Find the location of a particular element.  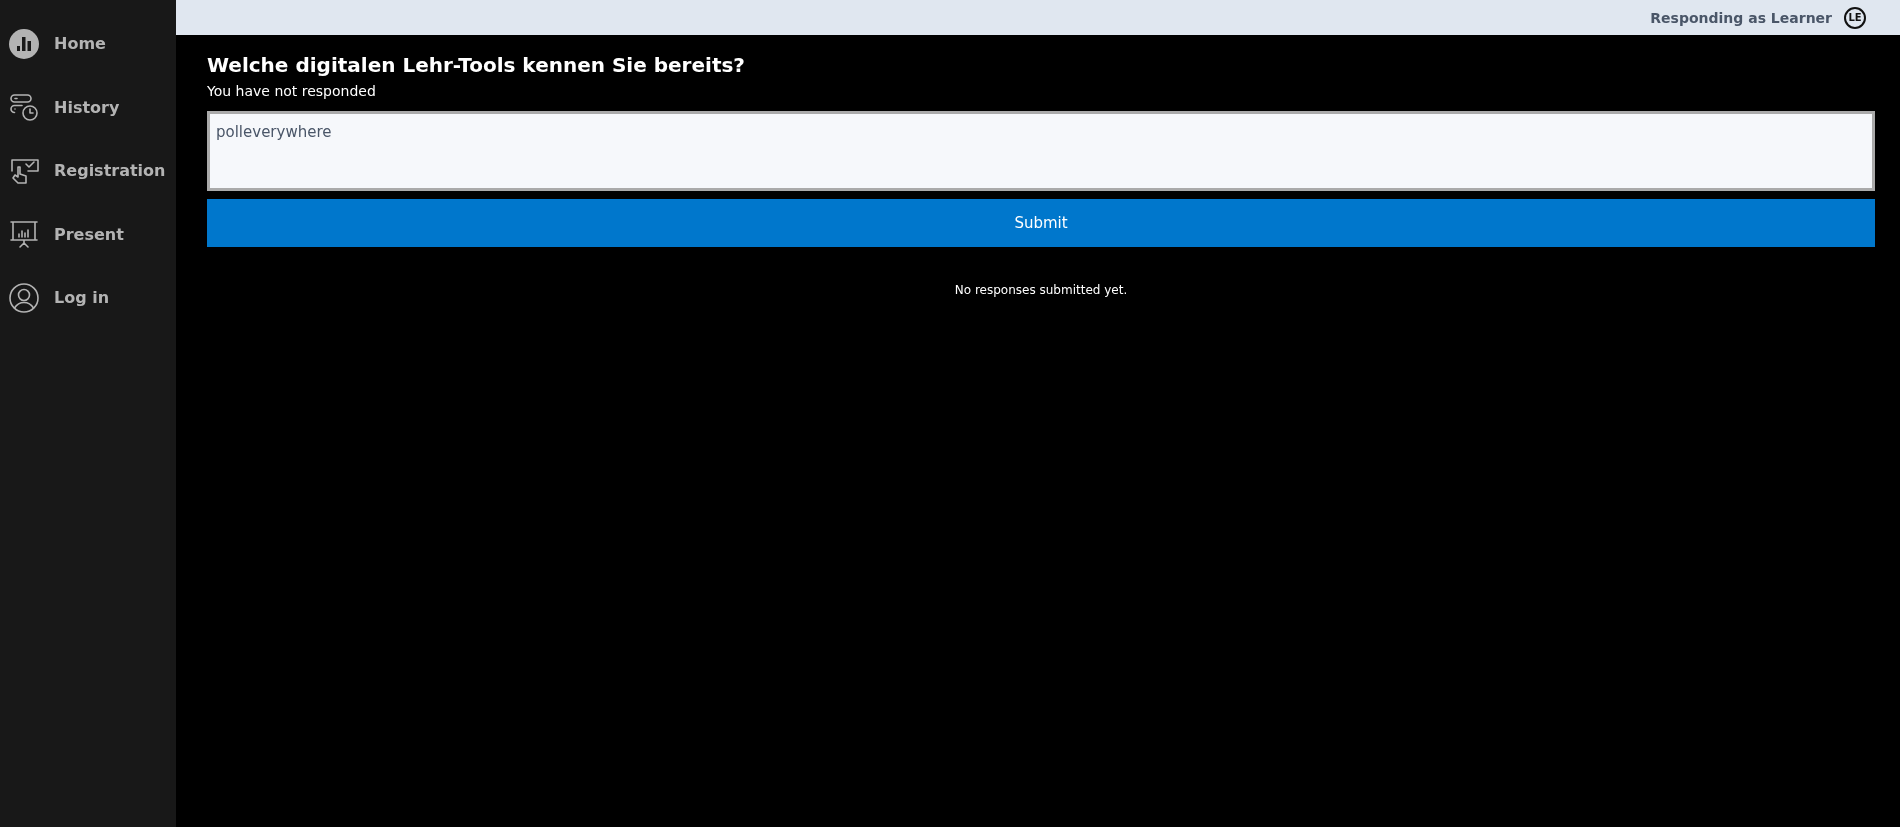

user-circle-icon is located at coordinates (24, 297).